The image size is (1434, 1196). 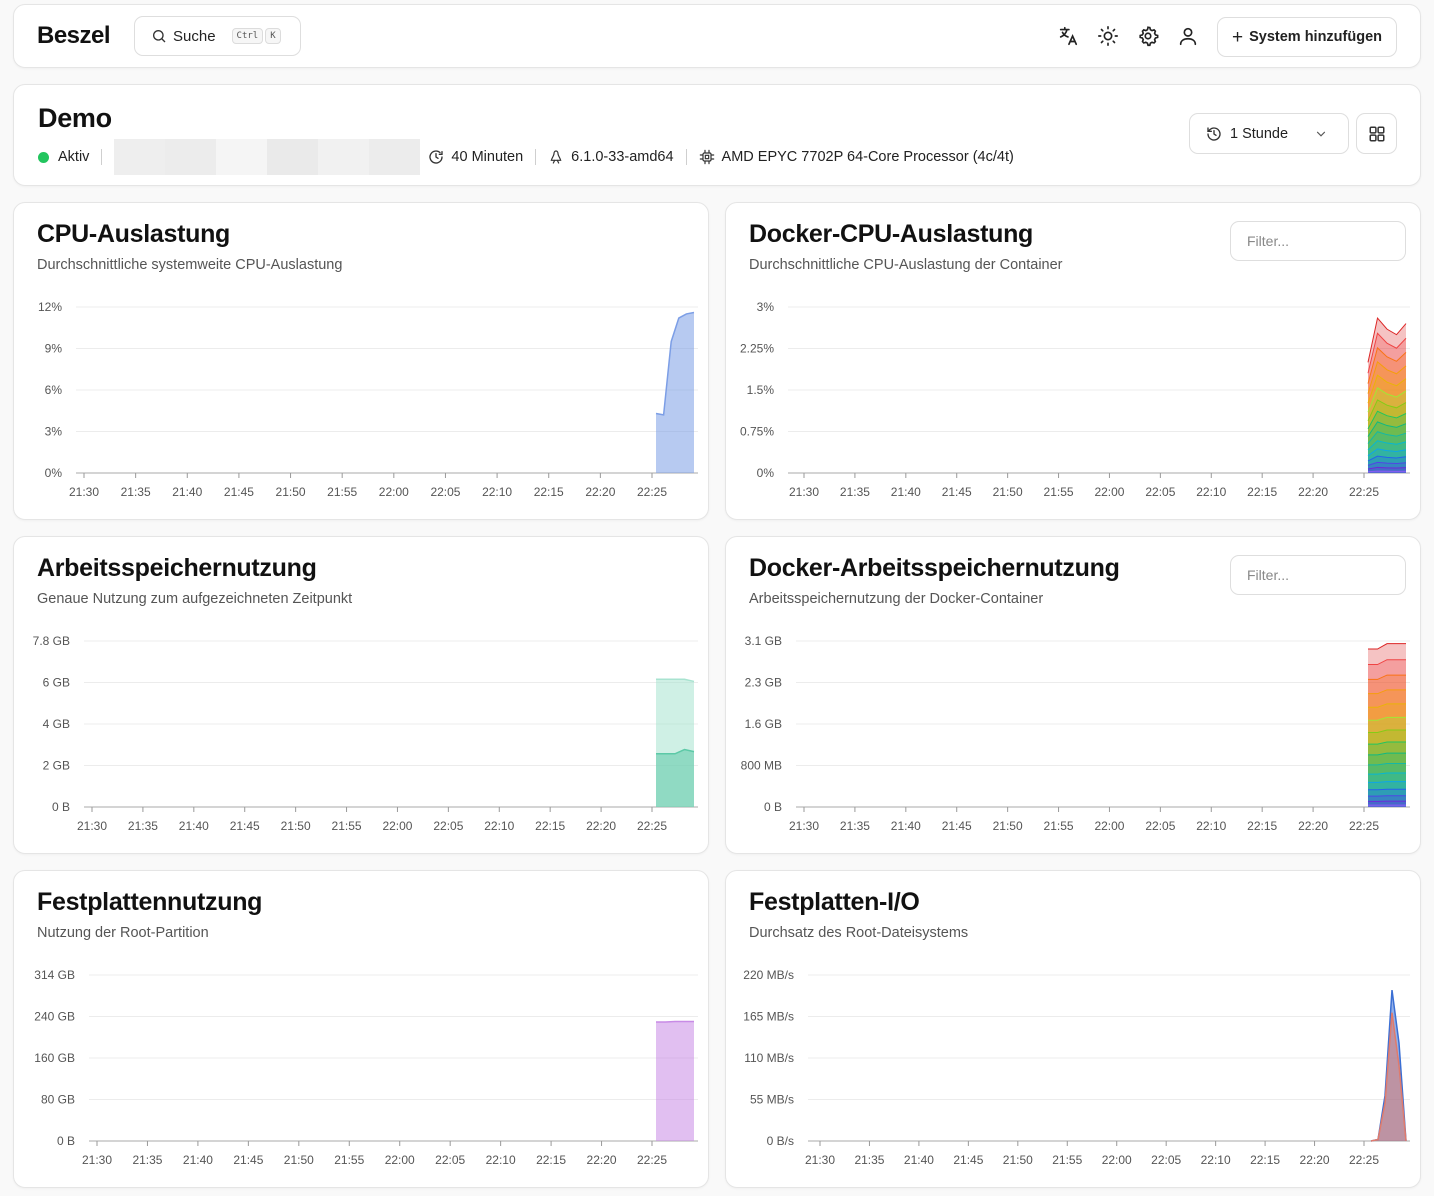 I want to click on uptime-item: 40 Minuten, so click(x=475, y=157).